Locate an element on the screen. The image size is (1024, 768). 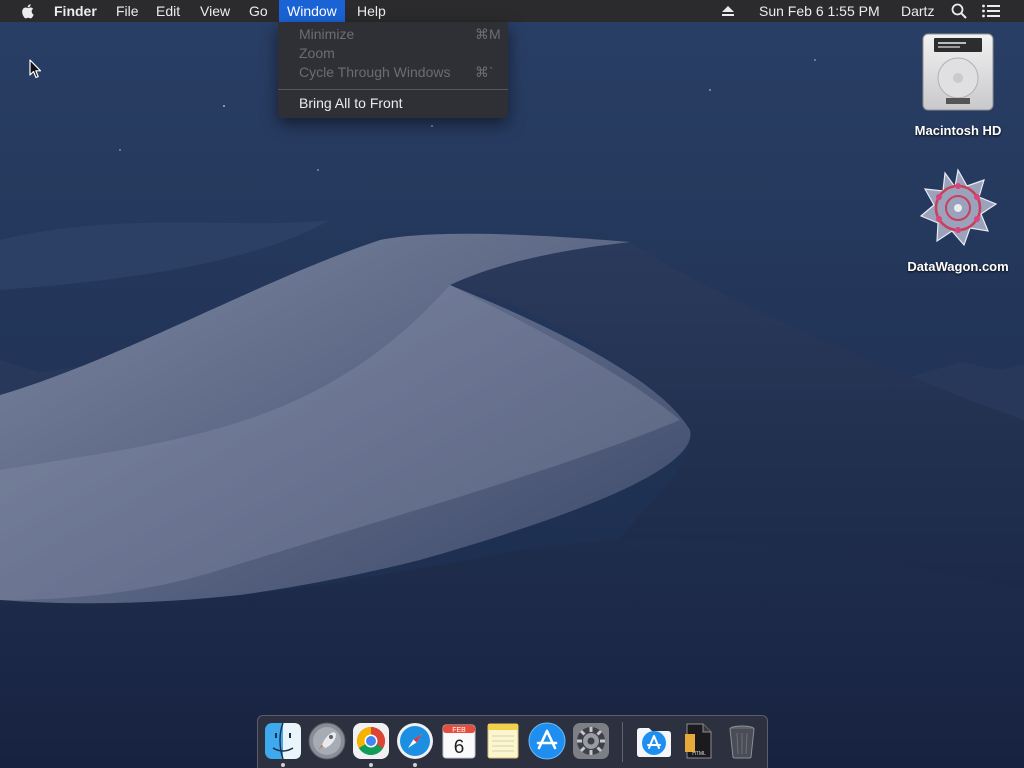
calendar-icon: FEB 6 is located at coordinates (459, 741).